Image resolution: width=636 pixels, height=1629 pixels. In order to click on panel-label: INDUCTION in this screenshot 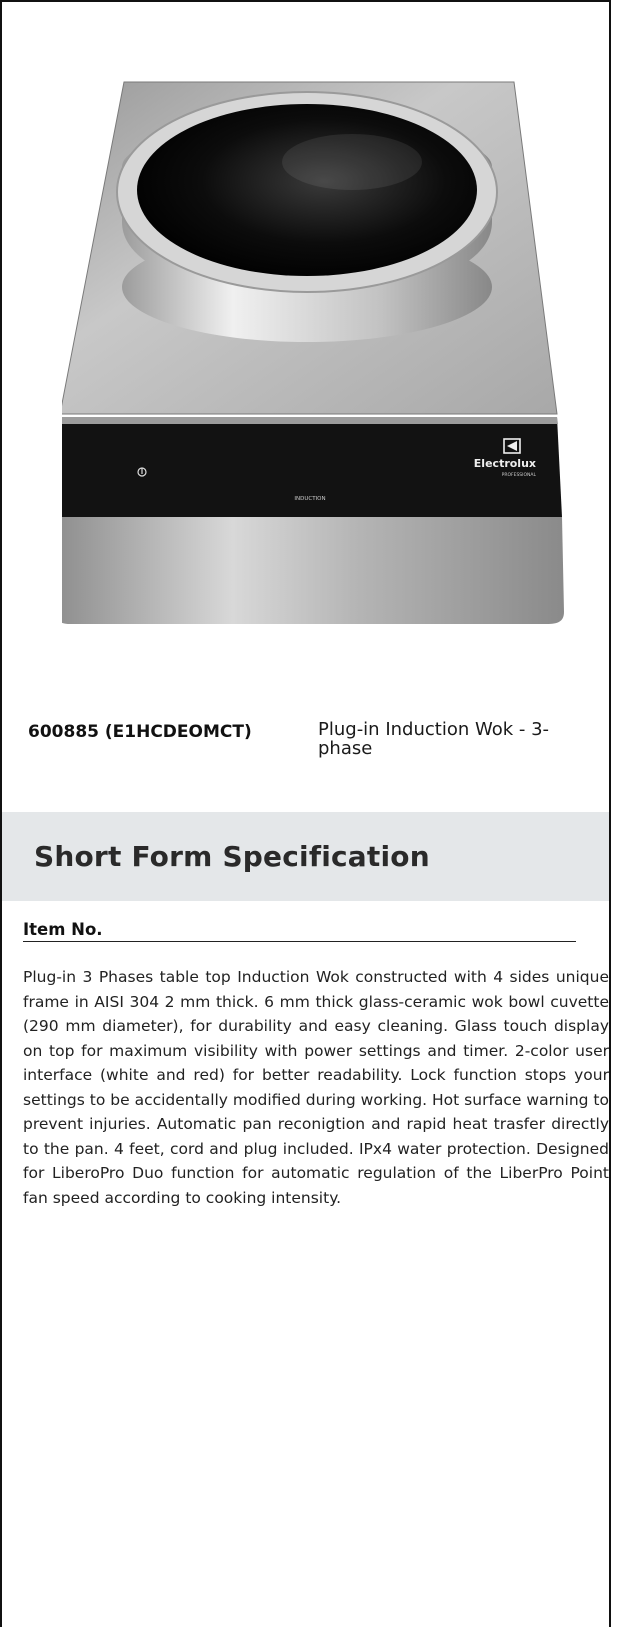, I will do `click(309, 499)`.